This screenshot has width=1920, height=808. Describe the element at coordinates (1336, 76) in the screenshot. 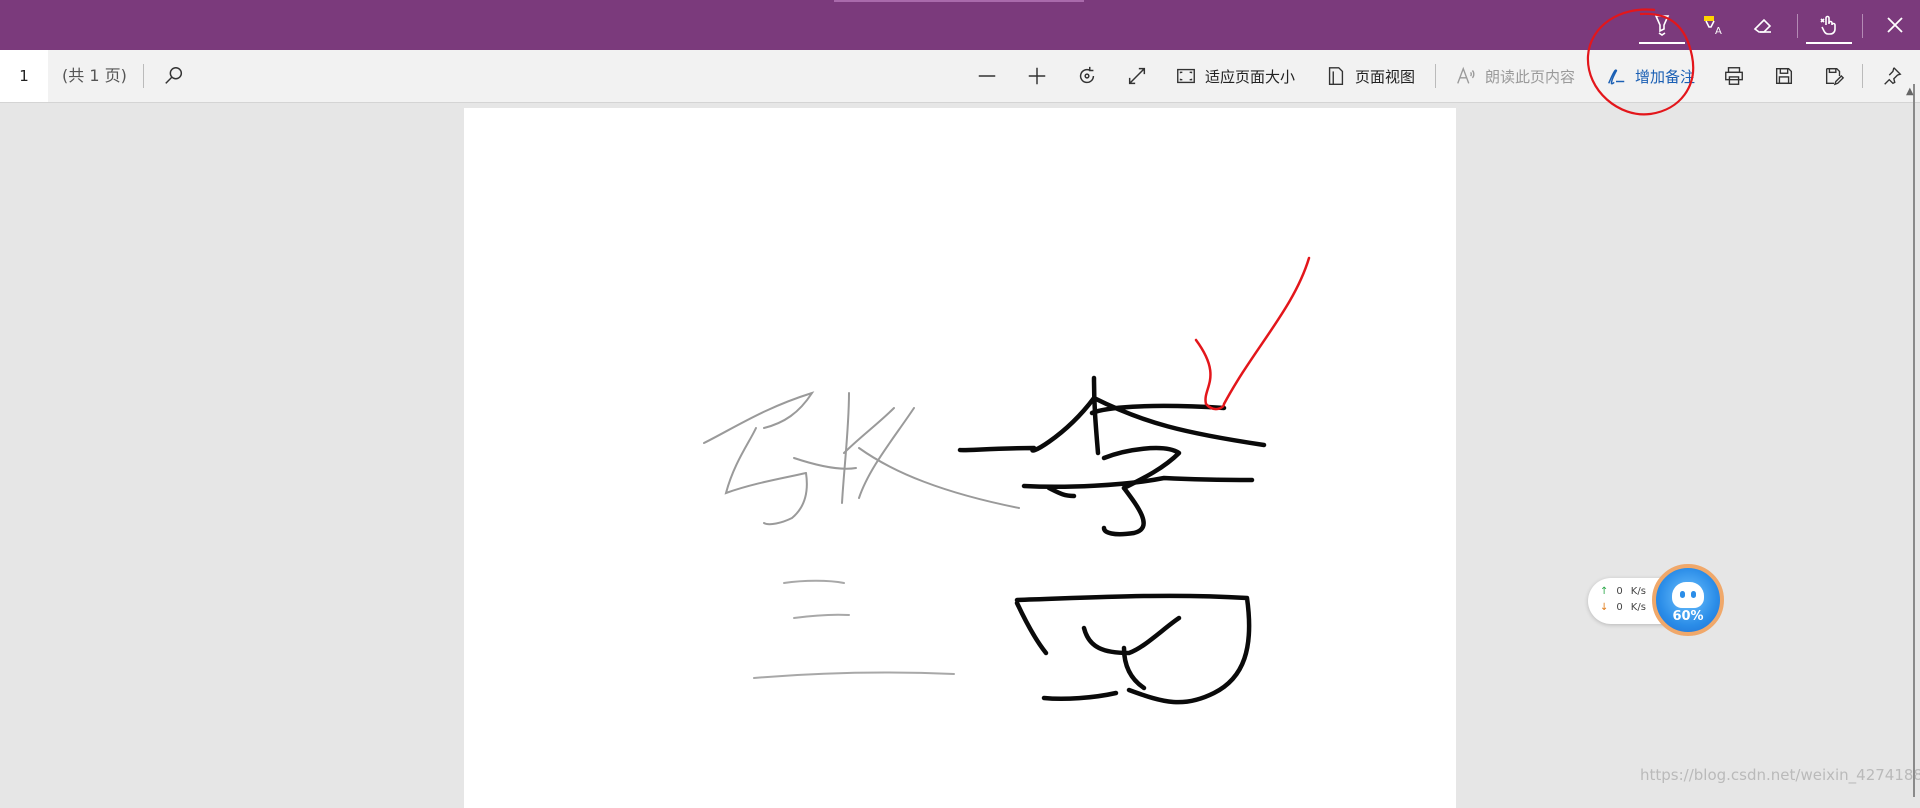

I see `page-view-icon` at that location.